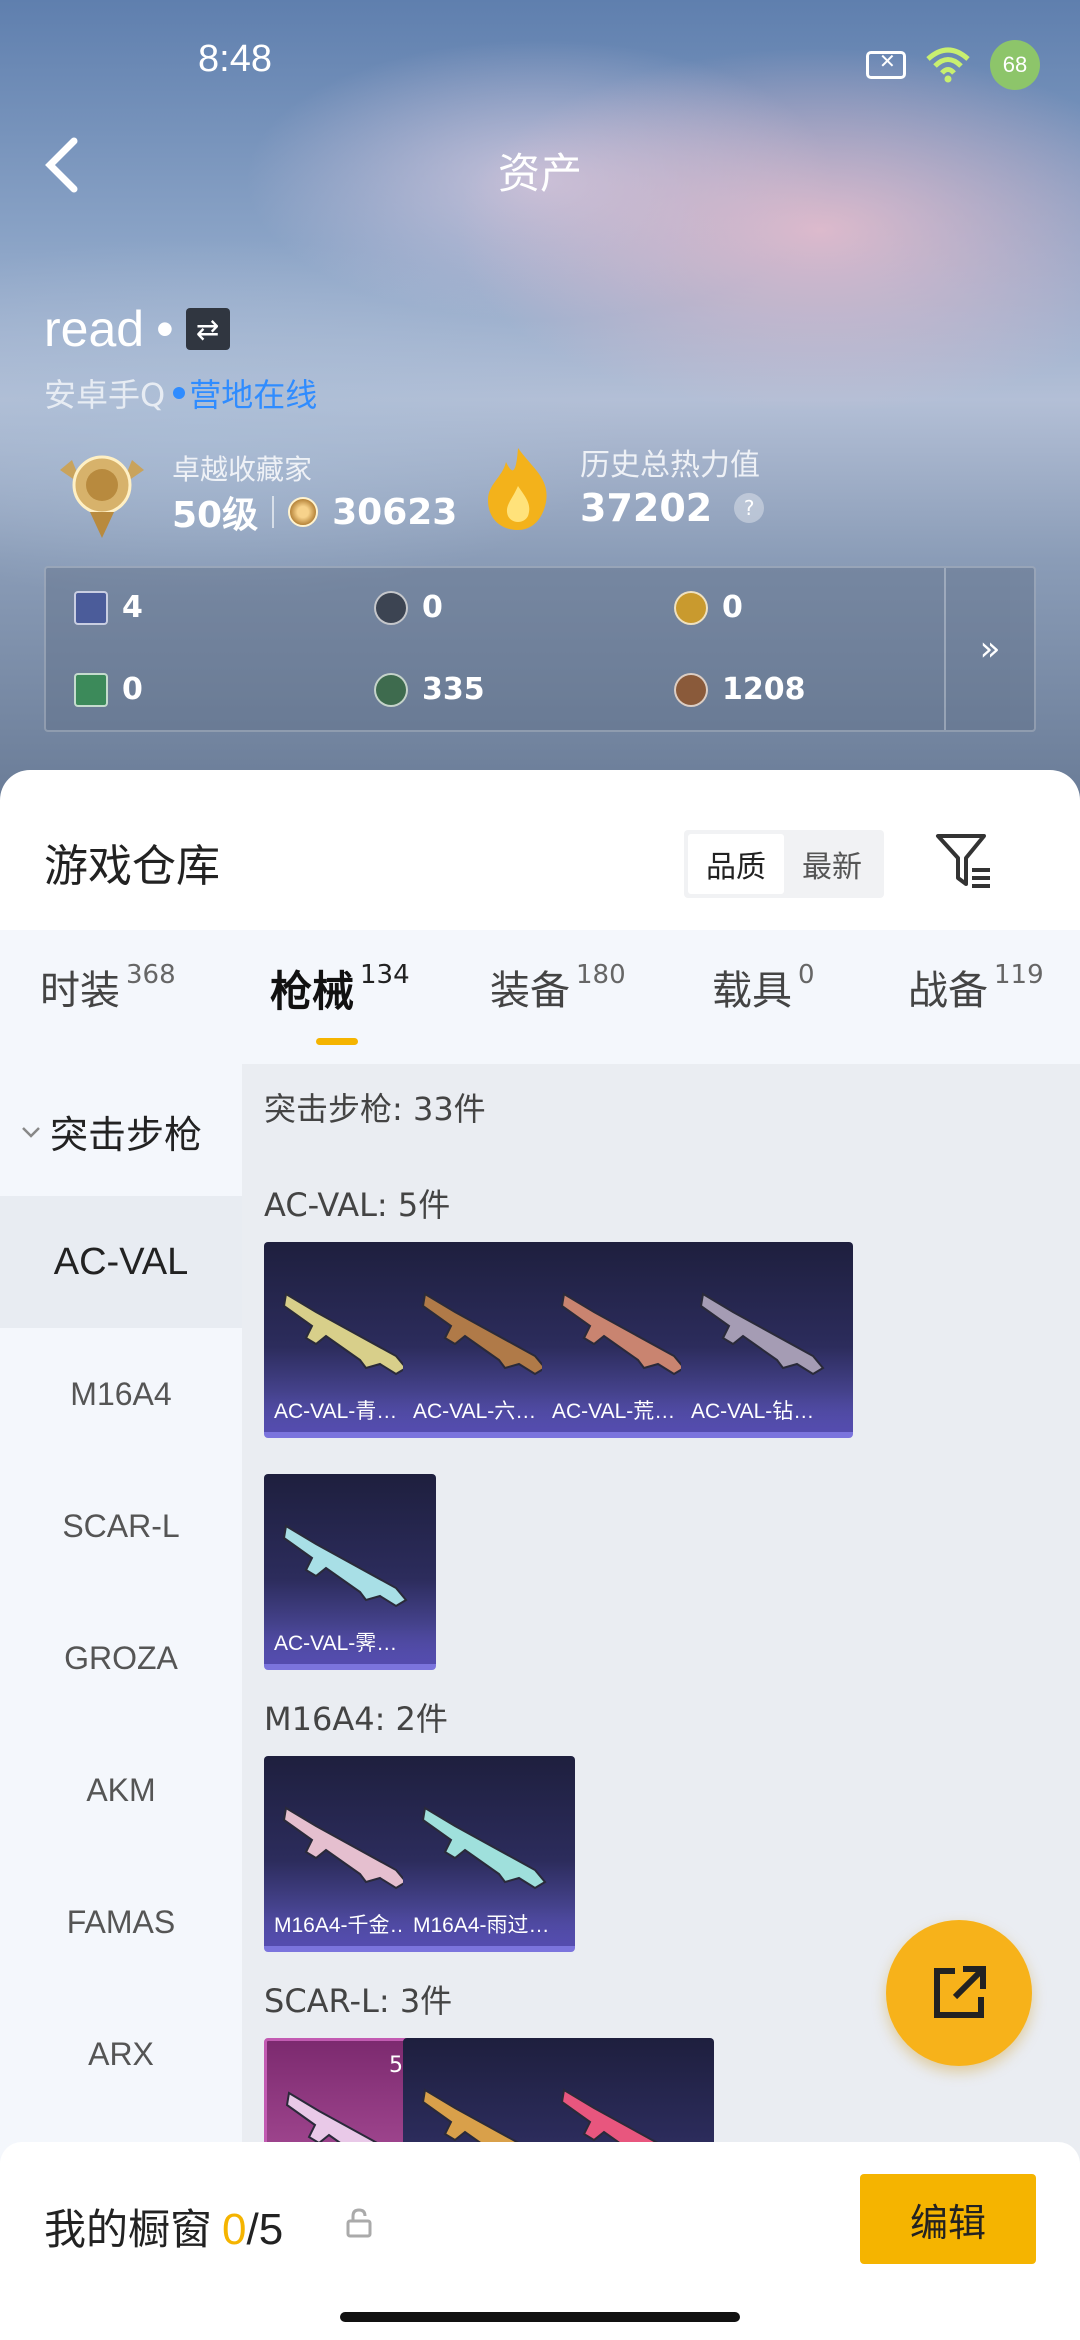 The height and width of the screenshot is (2340, 1080). I want to click on showcase-label-row: 我的橱窗 0/5, so click(163, 2226).